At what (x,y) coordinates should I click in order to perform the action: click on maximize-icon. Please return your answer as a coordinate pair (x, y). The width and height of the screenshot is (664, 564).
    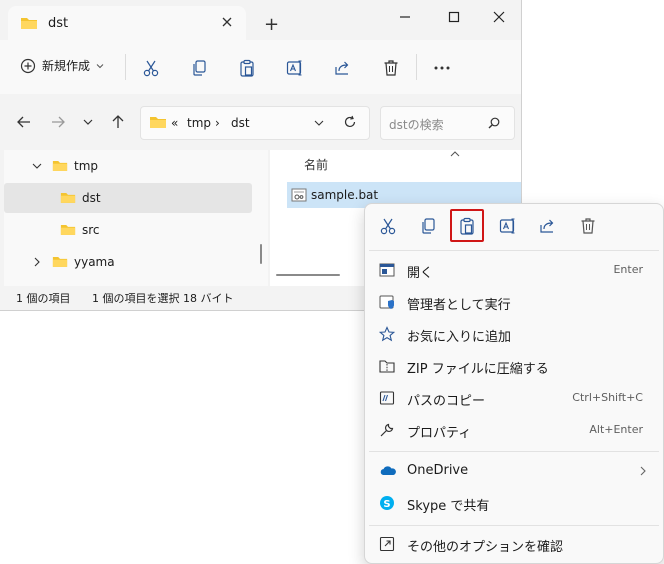
    Looking at the image, I should click on (454, 17).